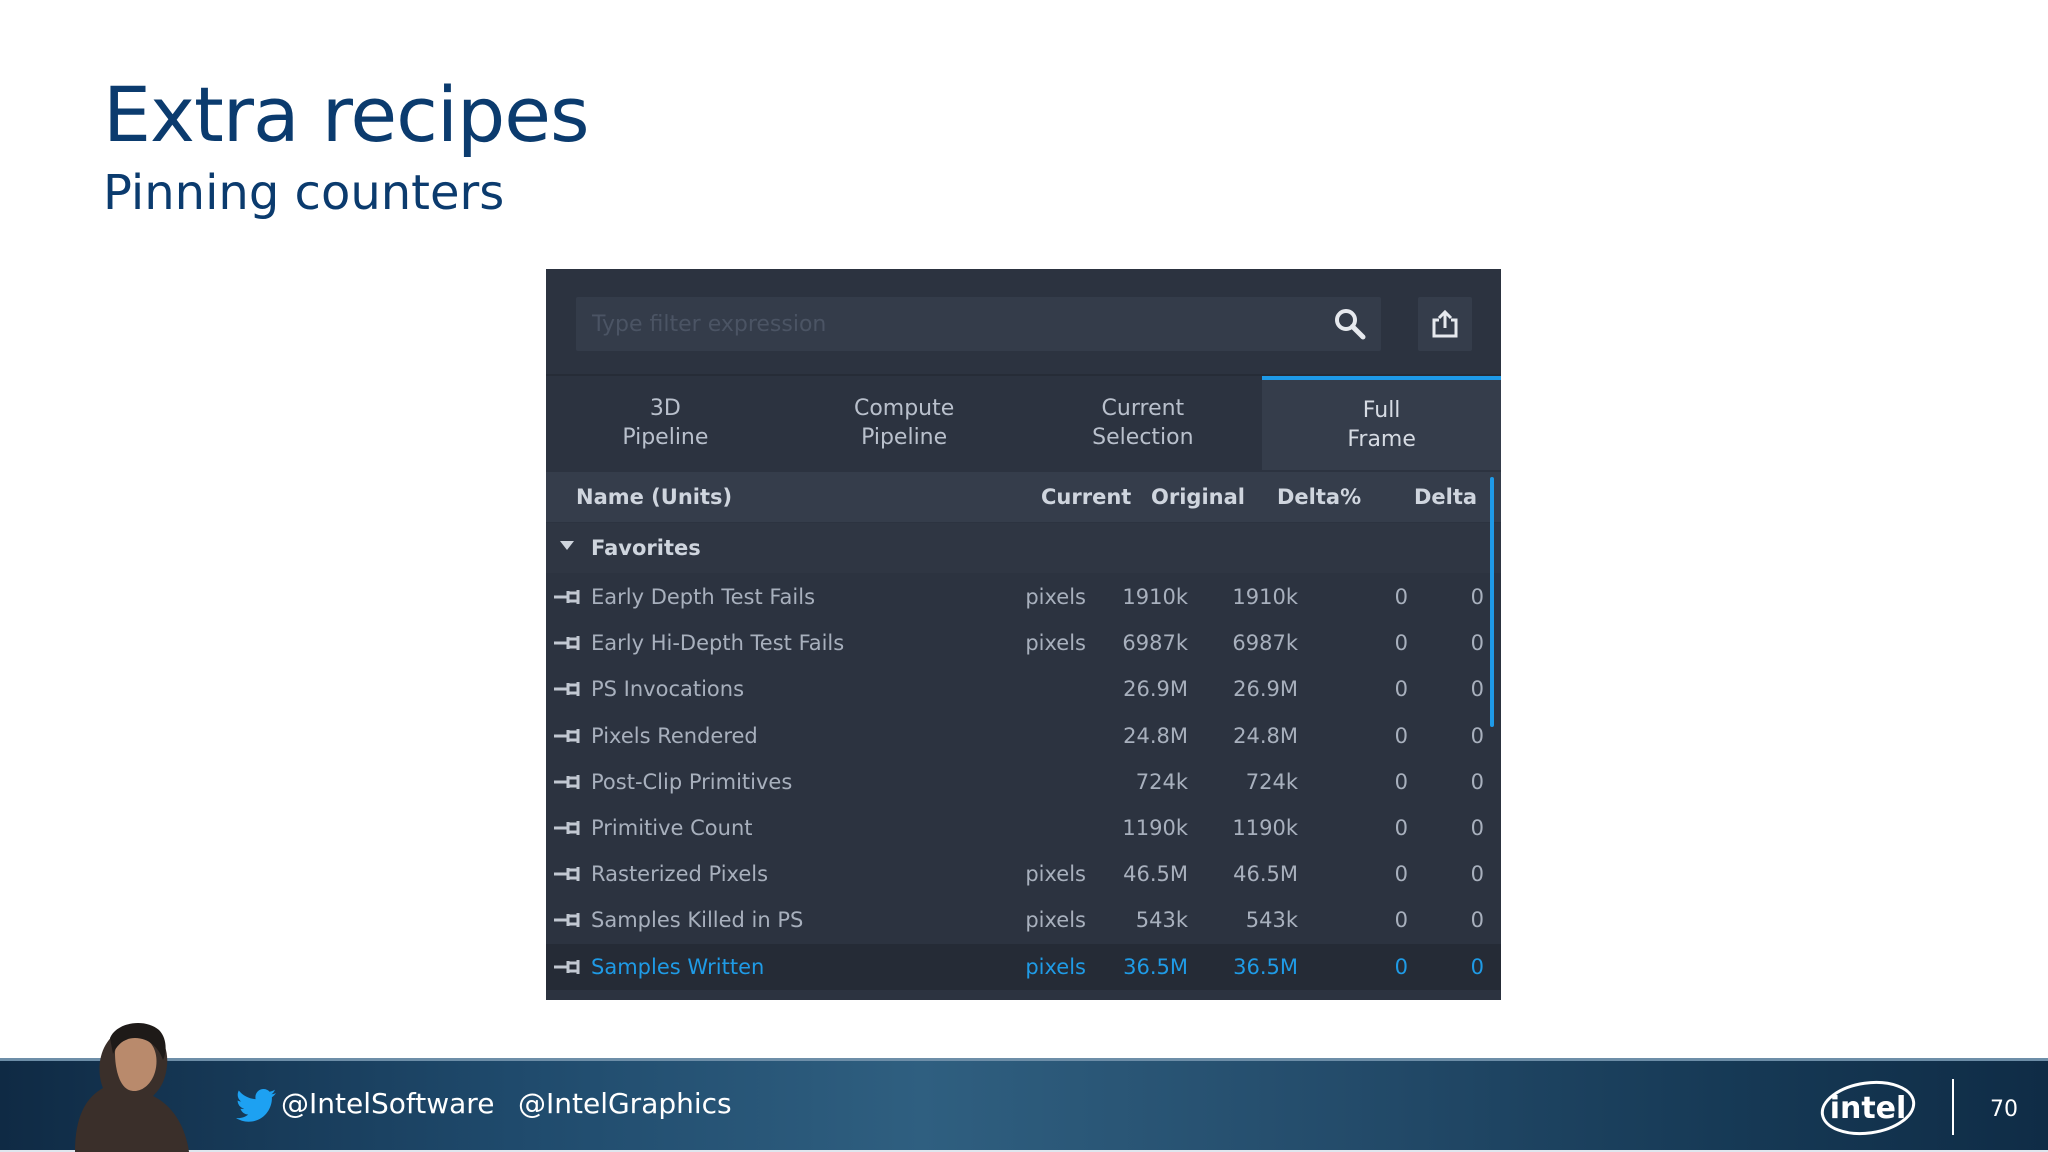 The height and width of the screenshot is (1152, 2048). What do you see at coordinates (665, 423) in the screenshot?
I see `tab-3d-pipeline: 3D Pipeline` at bounding box center [665, 423].